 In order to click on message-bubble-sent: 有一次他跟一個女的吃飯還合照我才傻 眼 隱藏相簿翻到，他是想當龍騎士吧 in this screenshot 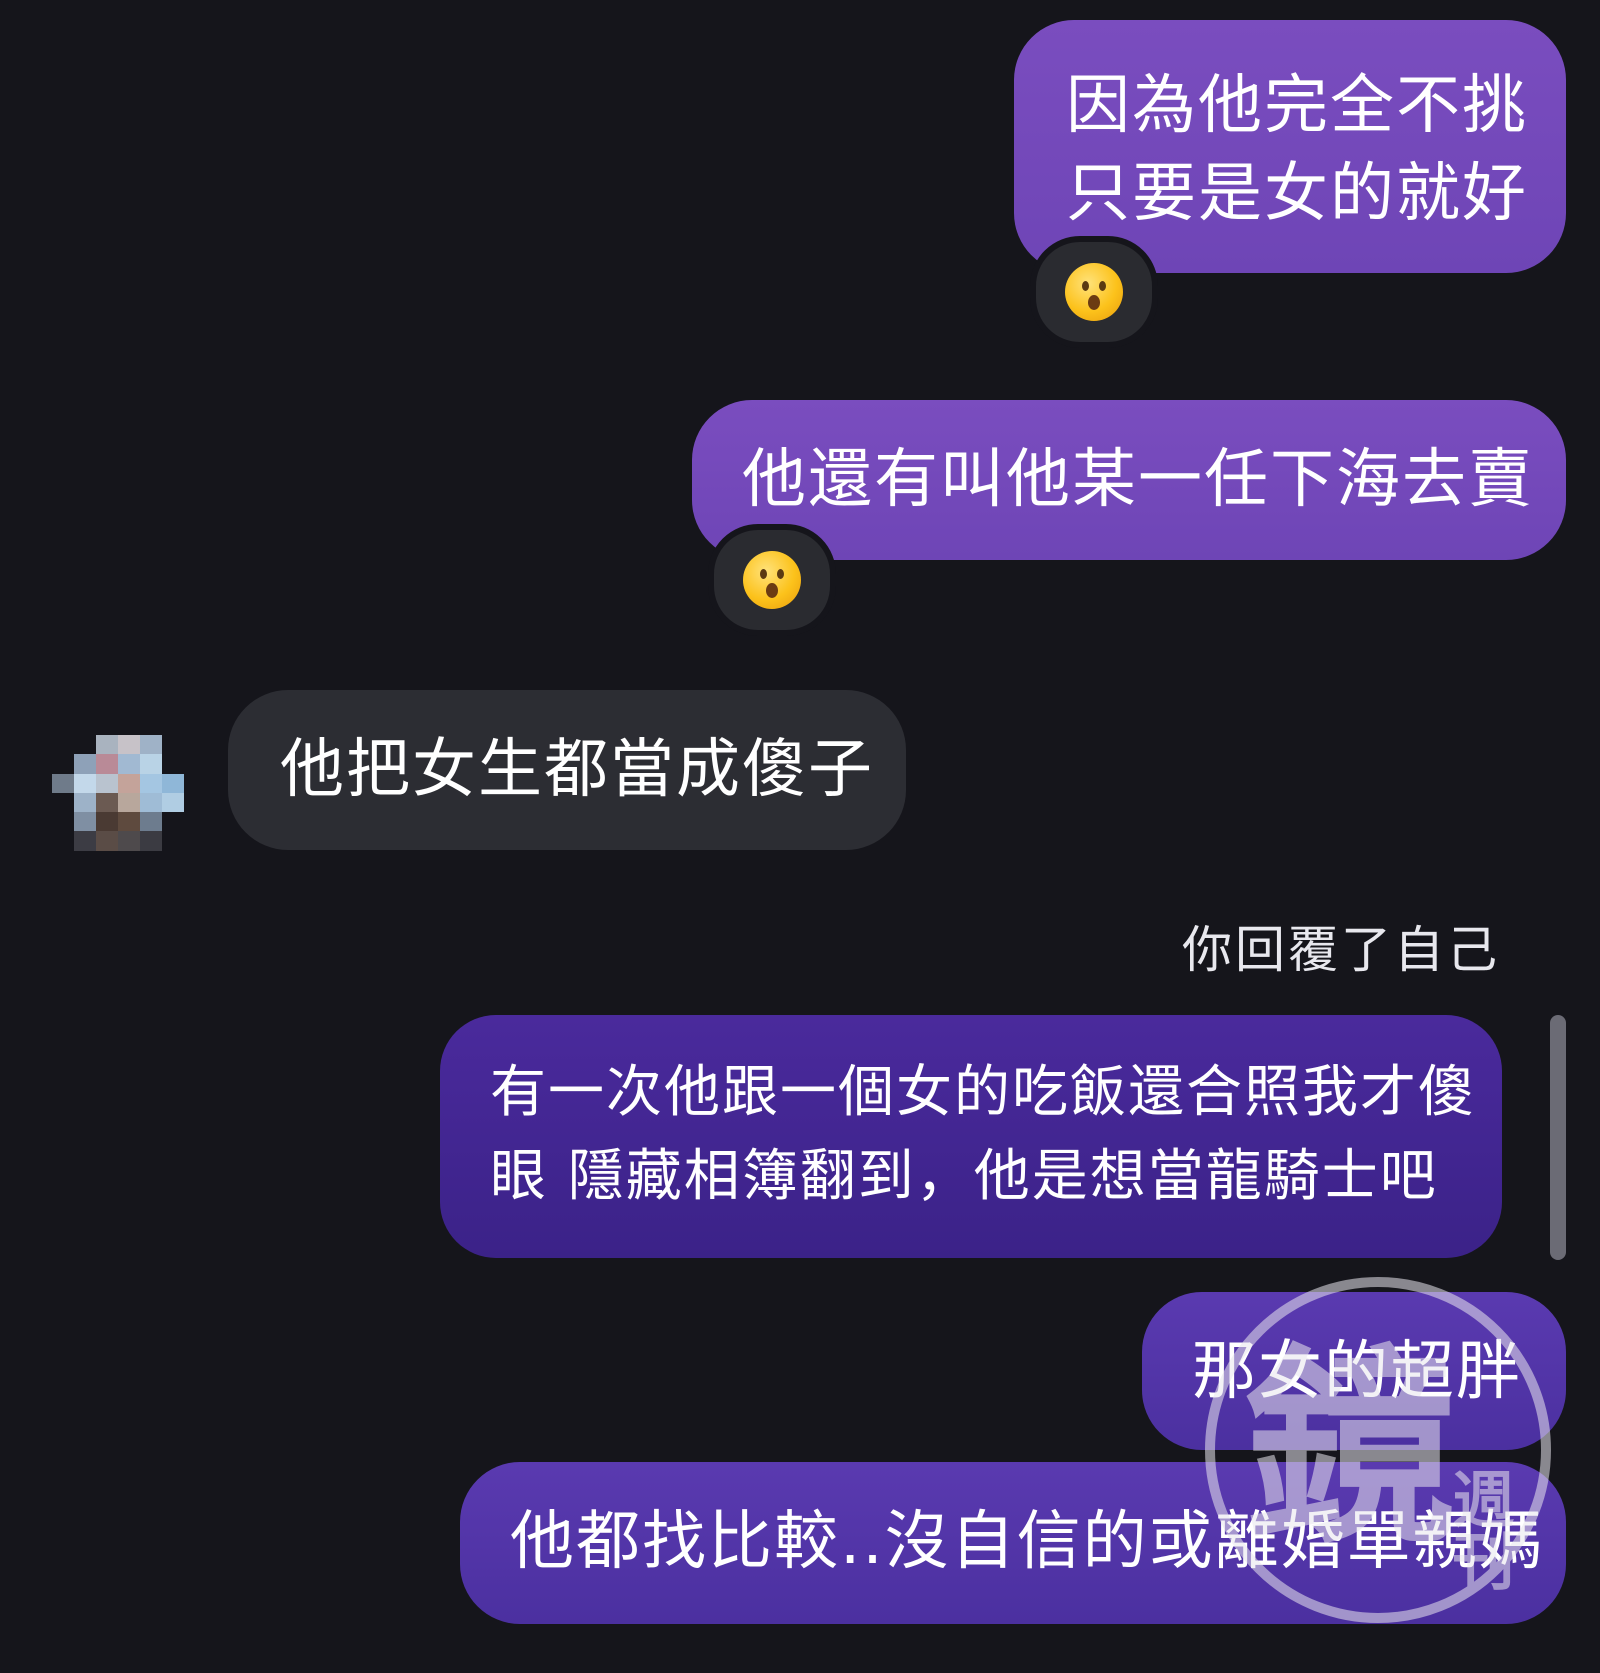, I will do `click(971, 1136)`.